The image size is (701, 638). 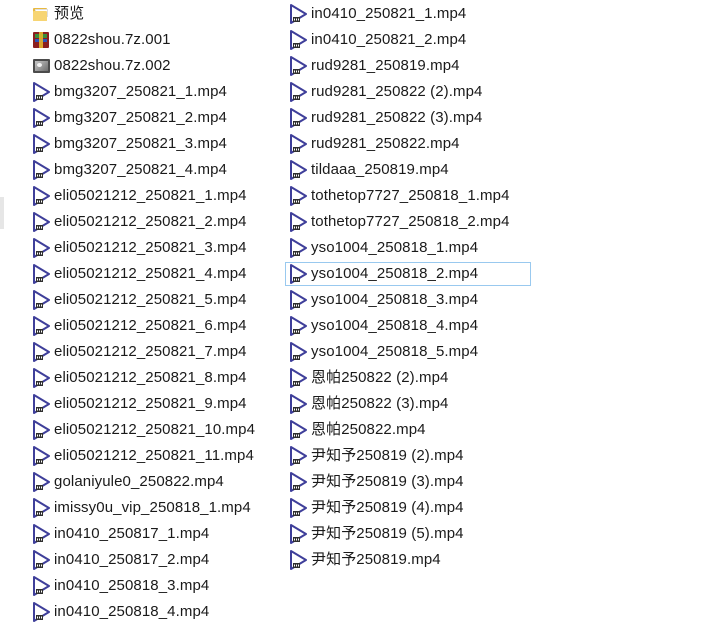 I want to click on file-name: bmg3207_250821_4.mp4, so click(x=140, y=169).